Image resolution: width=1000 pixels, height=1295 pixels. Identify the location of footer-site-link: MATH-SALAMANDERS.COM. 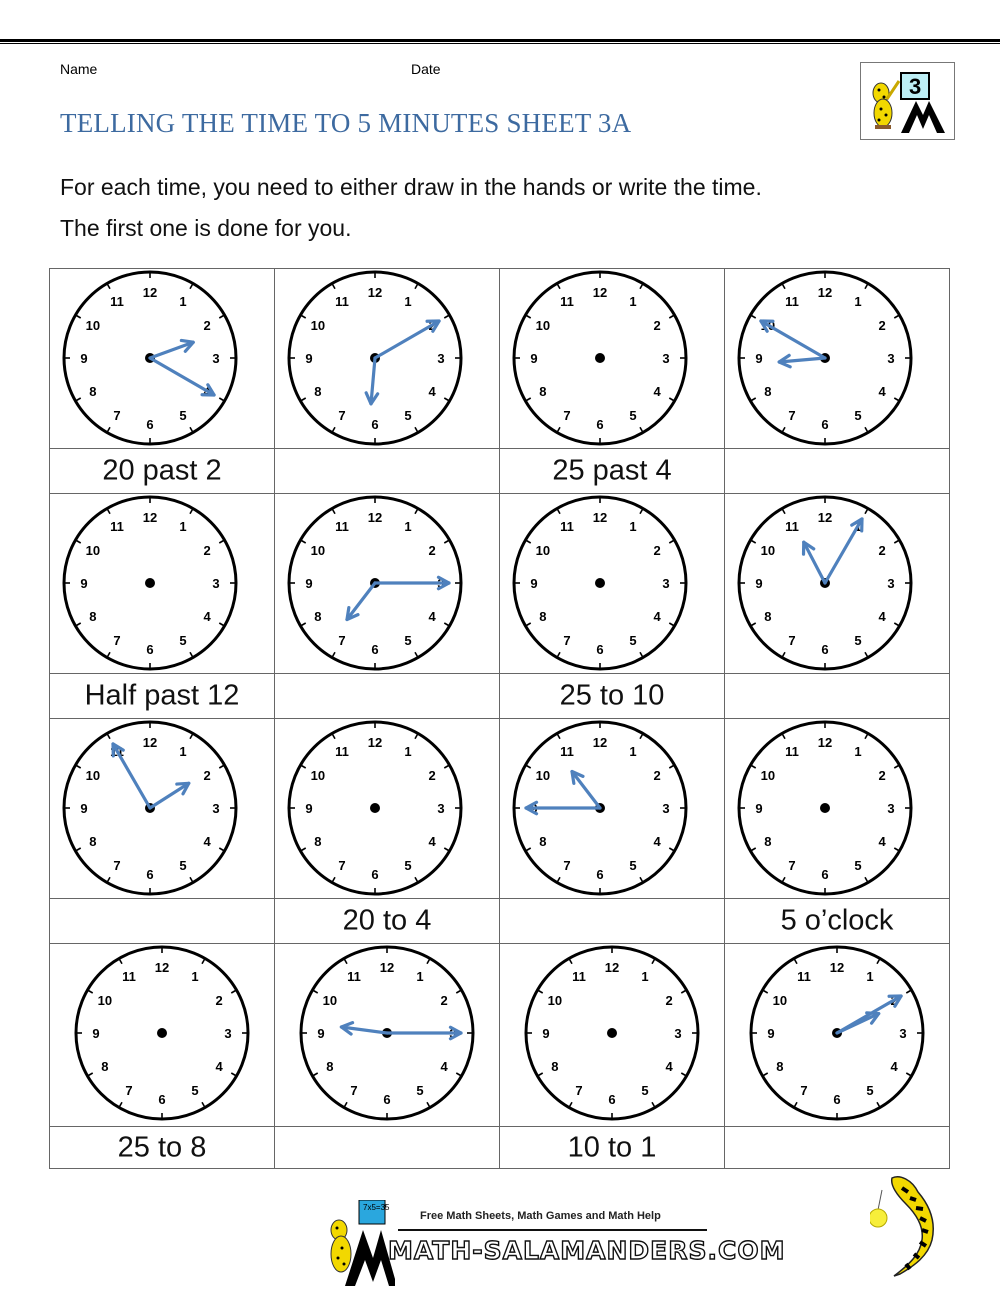
(586, 1250).